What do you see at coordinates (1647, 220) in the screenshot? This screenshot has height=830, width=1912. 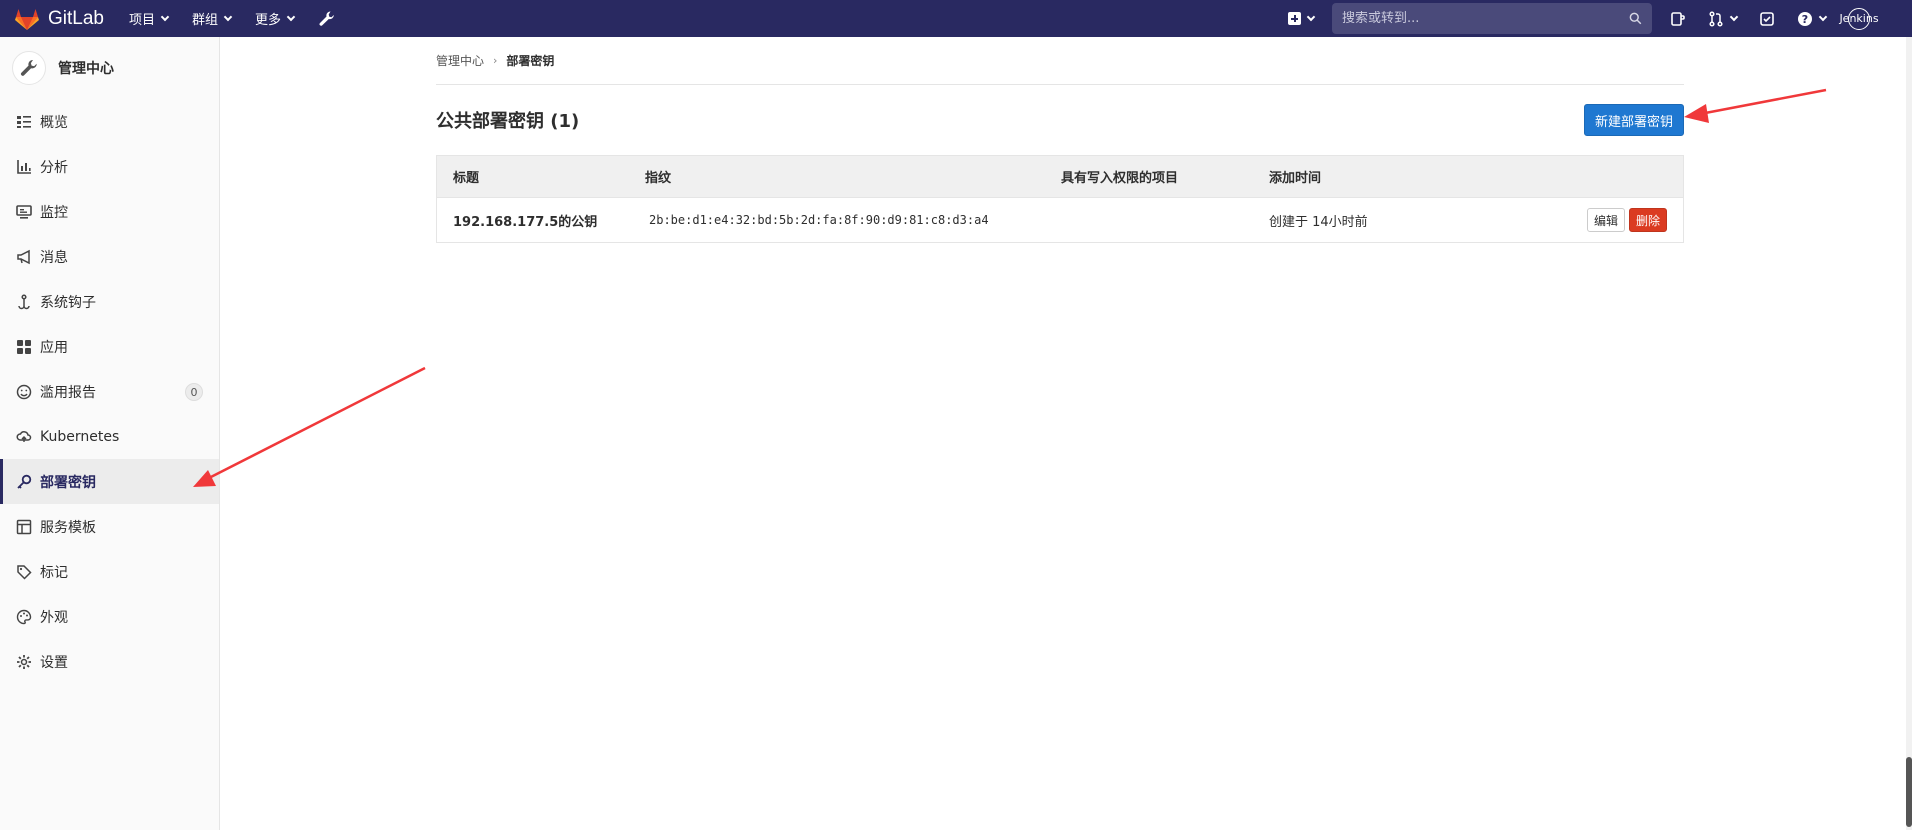 I see `delete-button: 删除` at bounding box center [1647, 220].